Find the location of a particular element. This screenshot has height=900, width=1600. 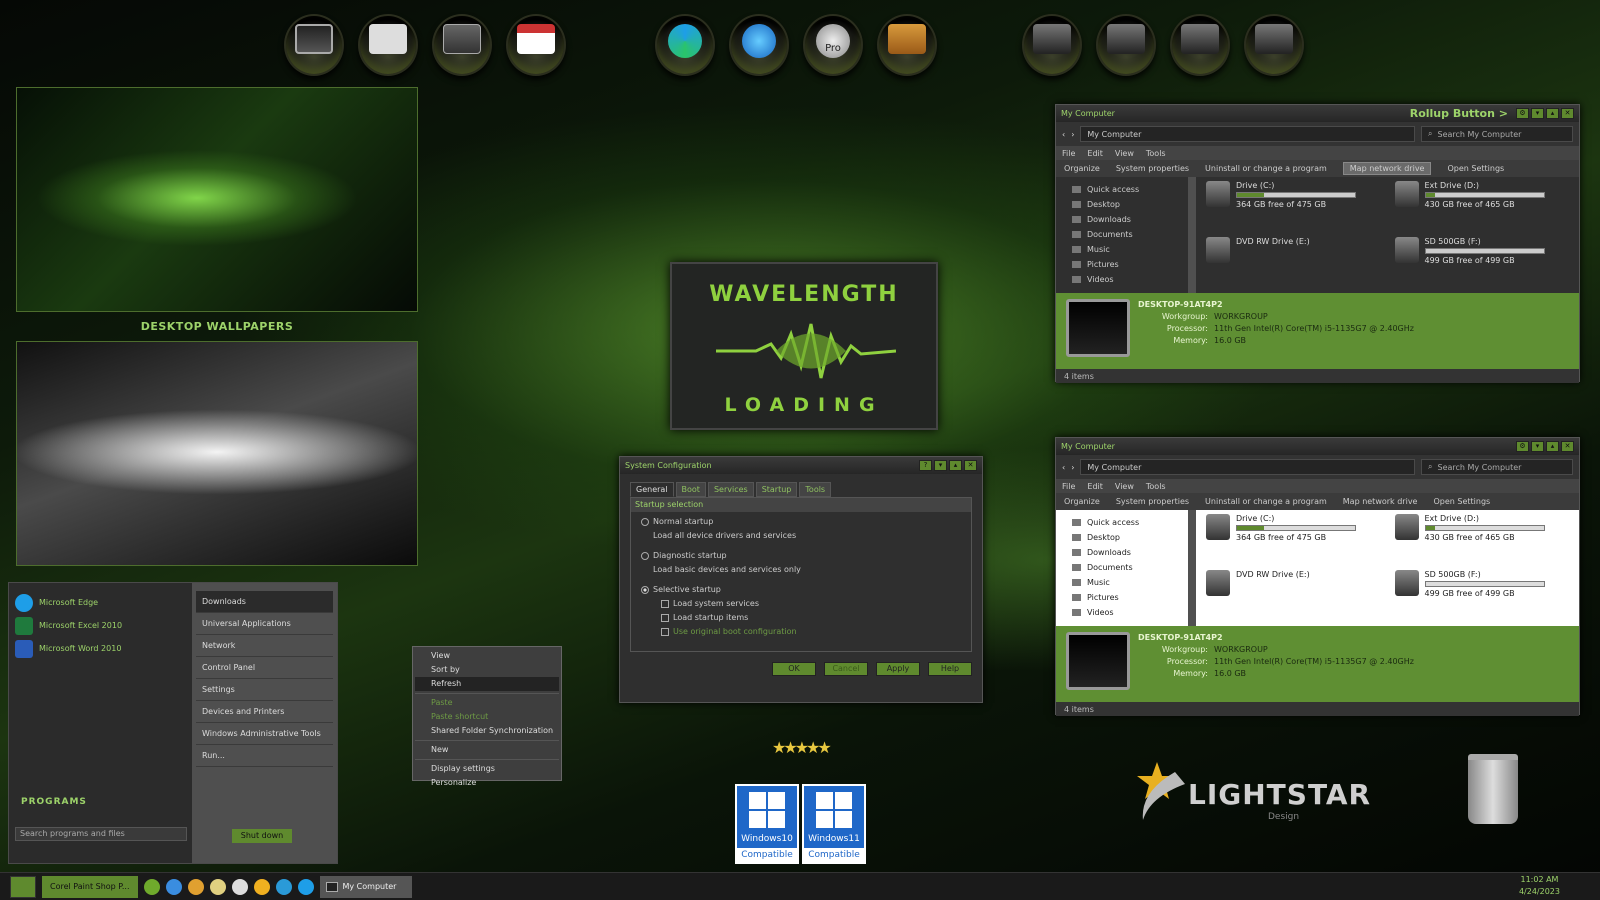

dock-address-book is located at coordinates (907, 45).